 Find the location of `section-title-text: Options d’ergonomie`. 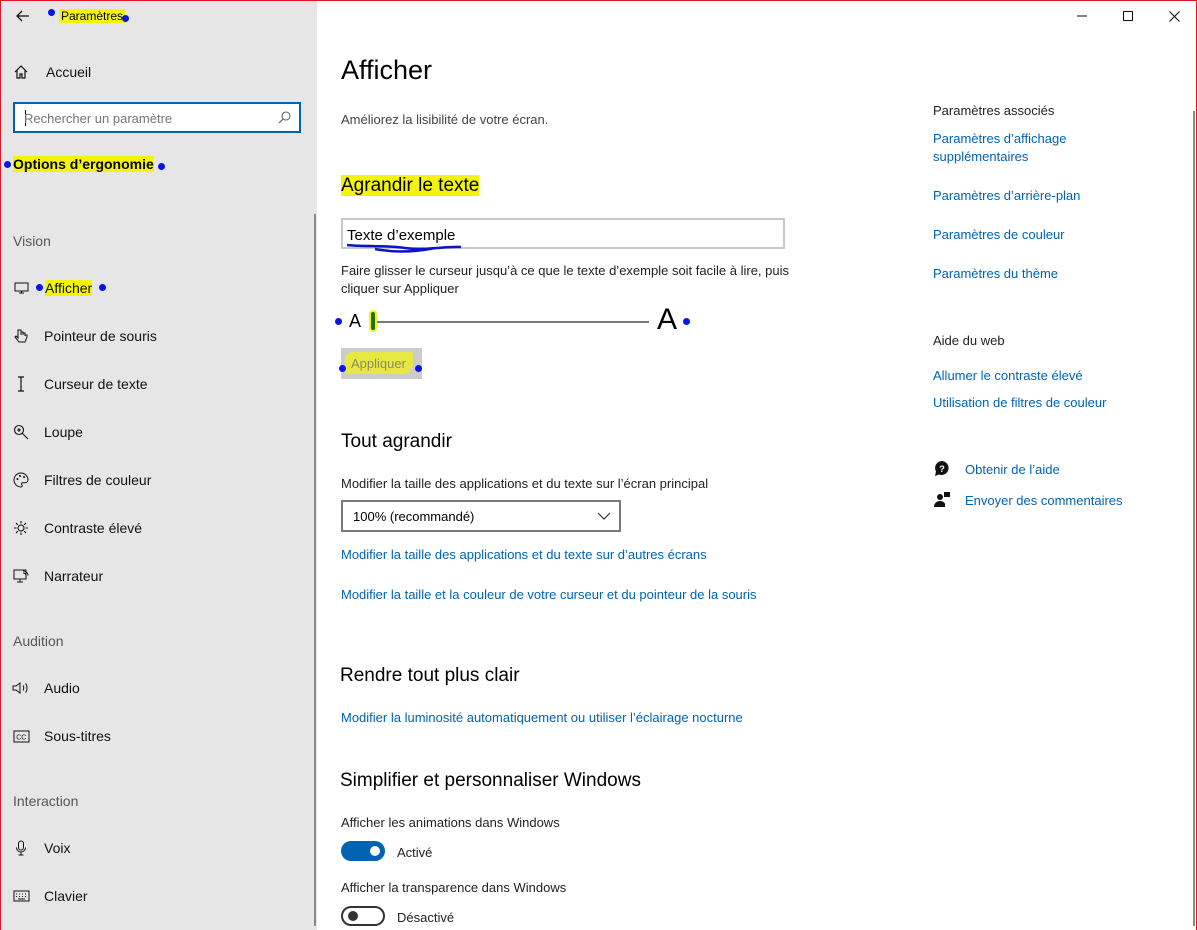

section-title-text: Options d’ergonomie is located at coordinates (83, 164).